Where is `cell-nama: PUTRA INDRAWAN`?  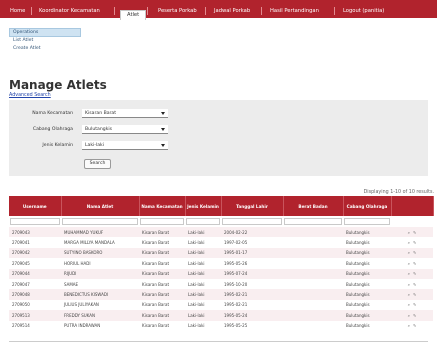
cell-nama: PUTRA INDRAWAN is located at coordinates (100, 325).